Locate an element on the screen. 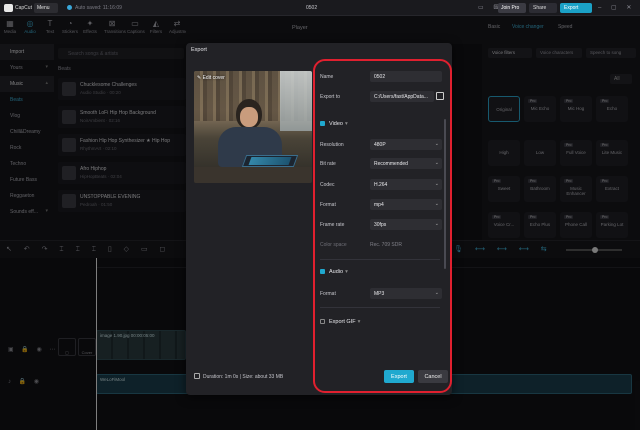 Image resolution: width=640 pixels, height=430 pixels. audio-format-select: MP3 ⌄ is located at coordinates (406, 293).